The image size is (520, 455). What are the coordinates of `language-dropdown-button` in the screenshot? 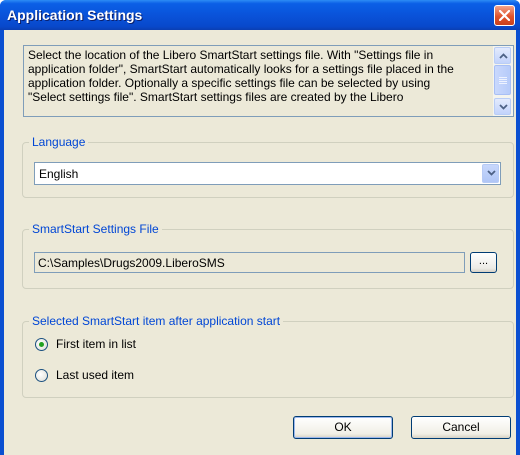 It's located at (490, 173).